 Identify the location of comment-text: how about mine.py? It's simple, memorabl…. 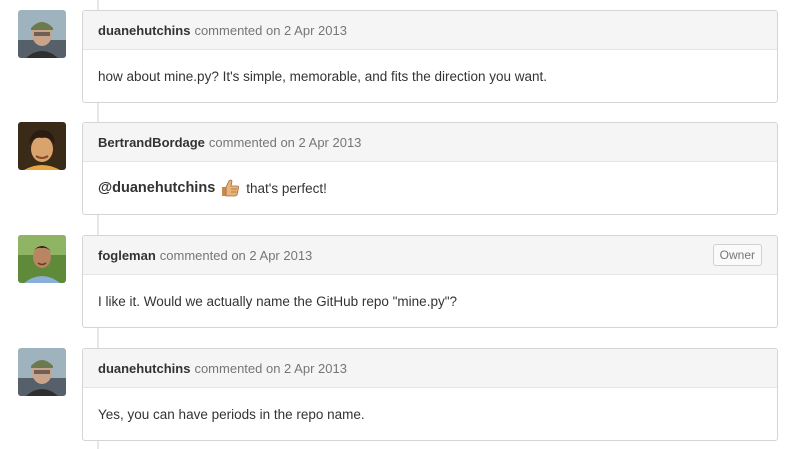
(323, 76).